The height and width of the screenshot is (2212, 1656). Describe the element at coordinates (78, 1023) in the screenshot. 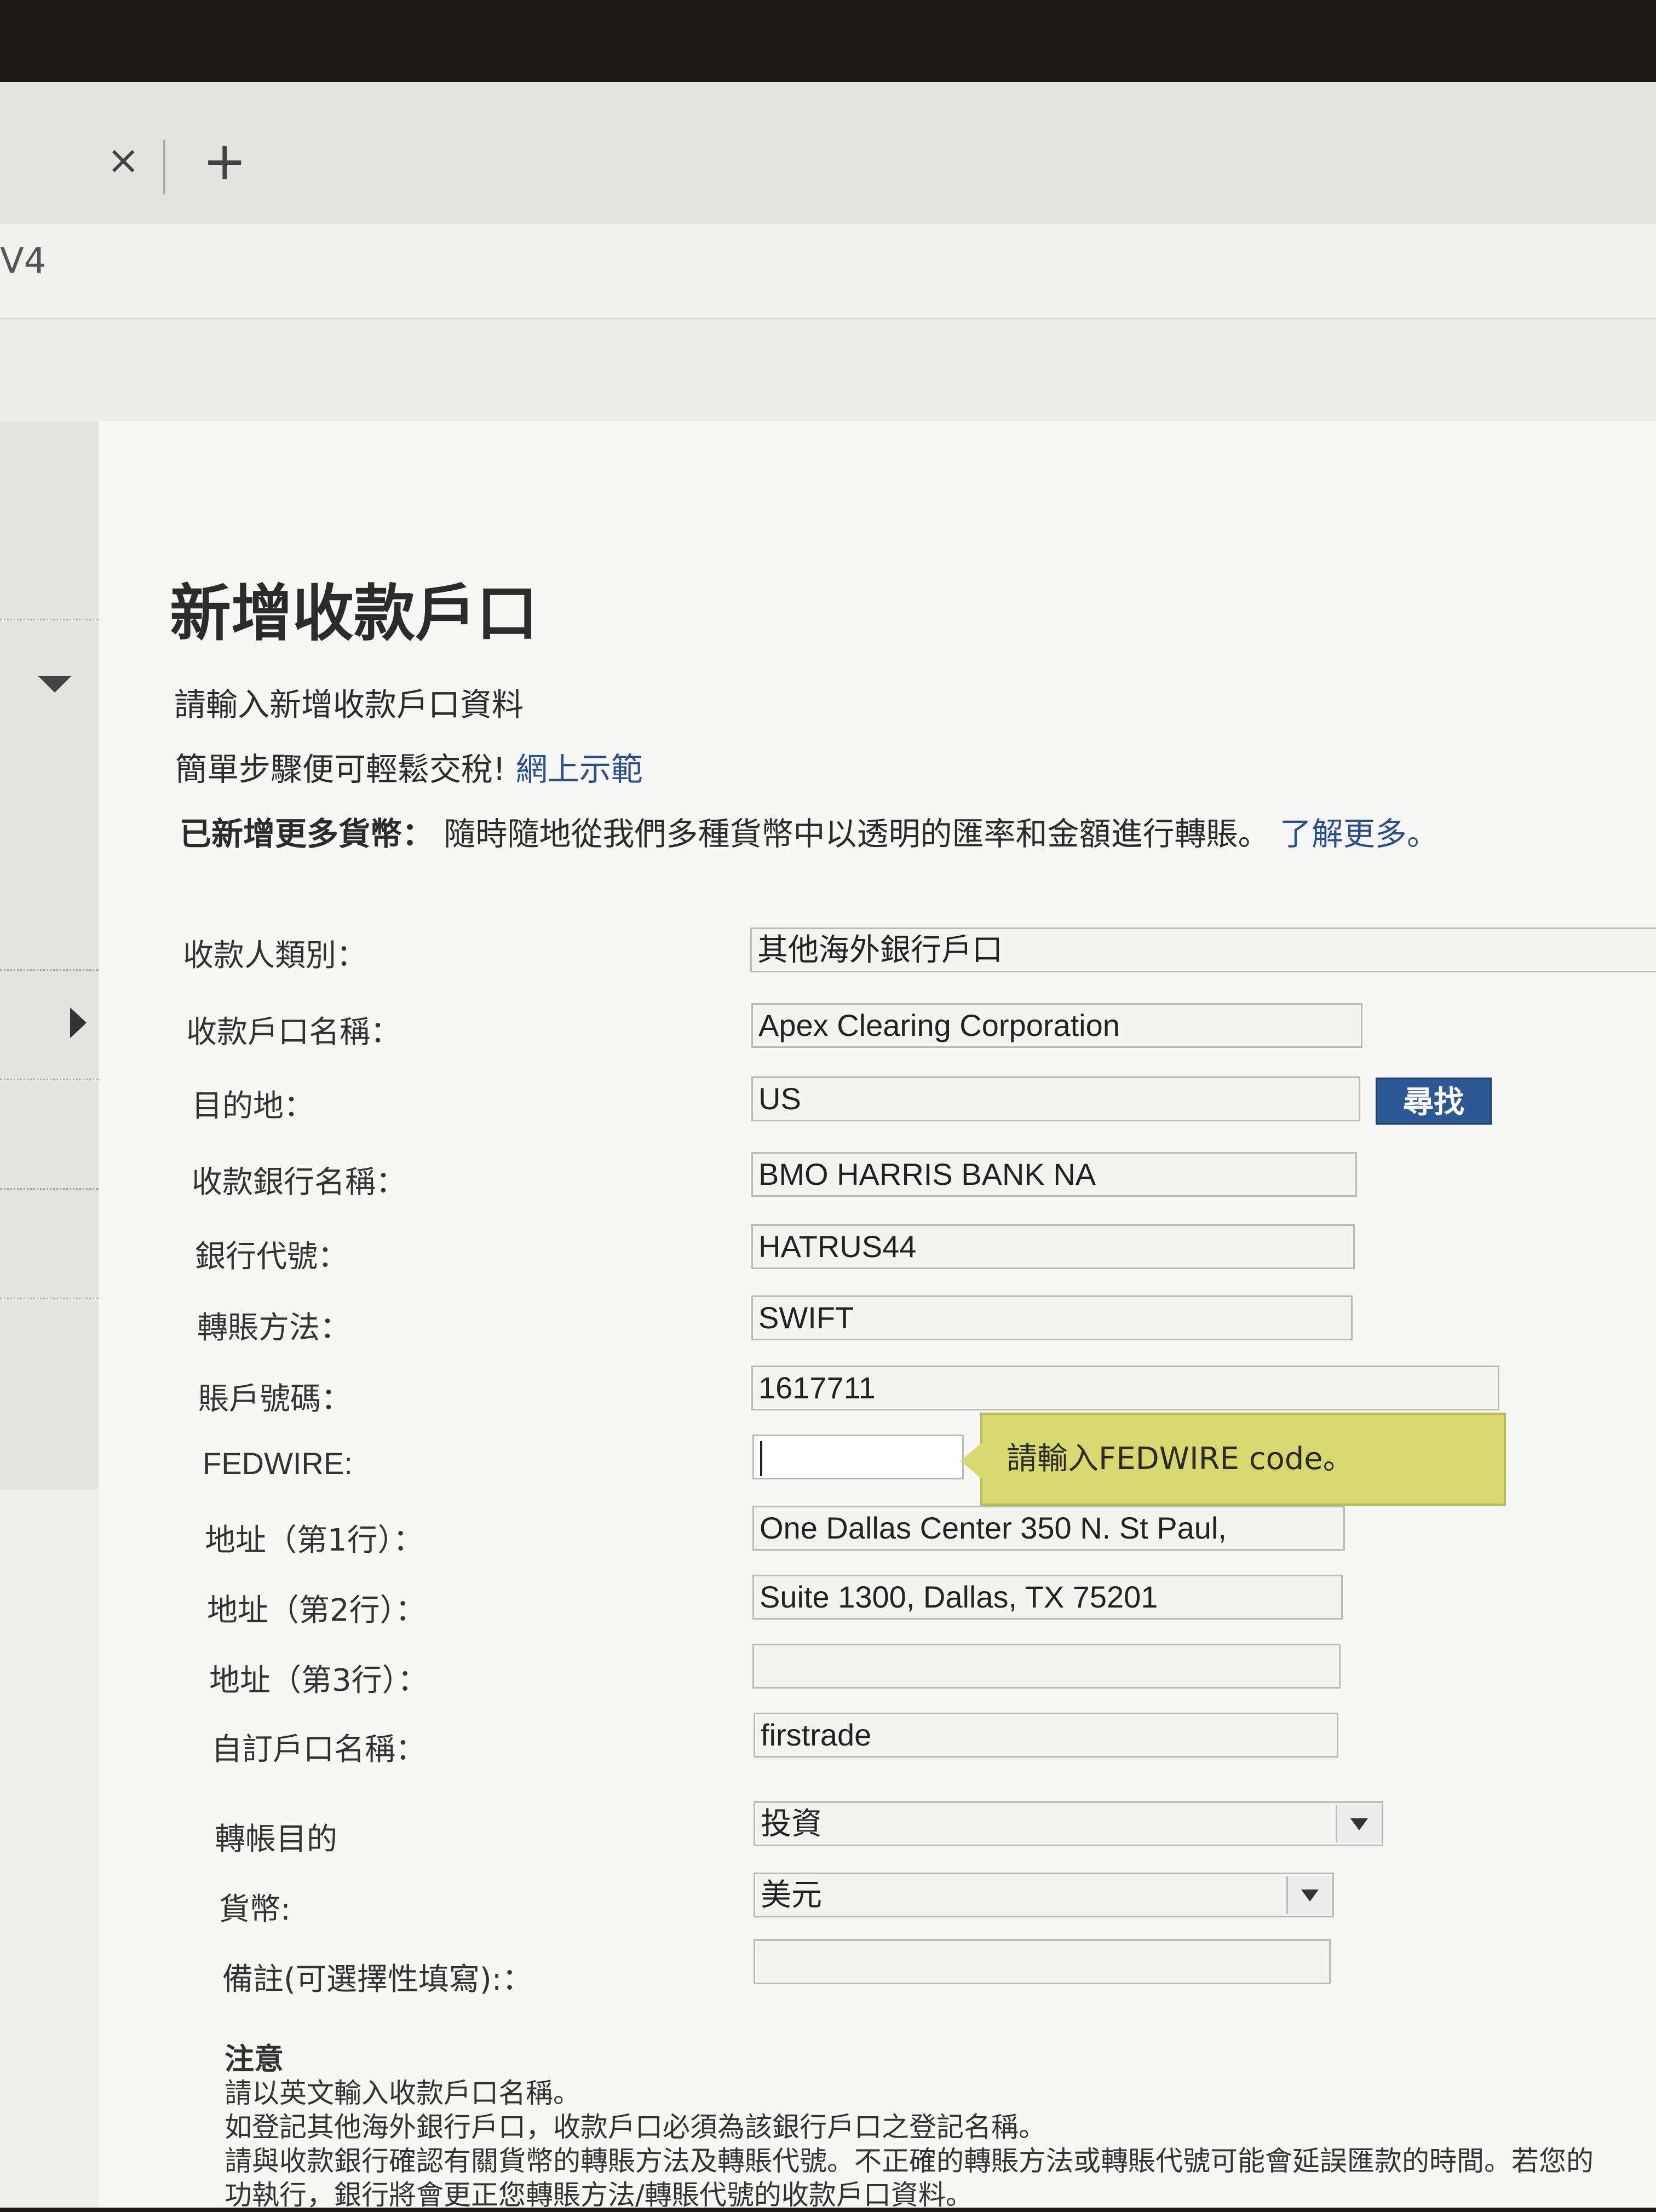

I see `expand-arrow-icon` at that location.